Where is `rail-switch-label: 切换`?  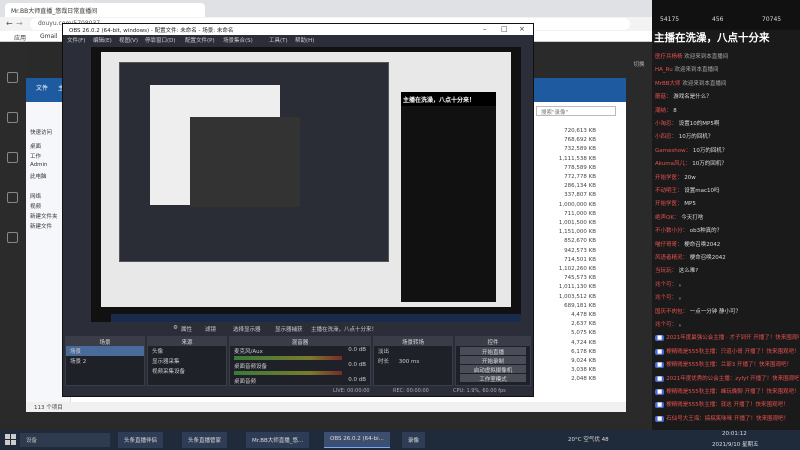 rail-switch-label: 切换 is located at coordinates (639, 70).